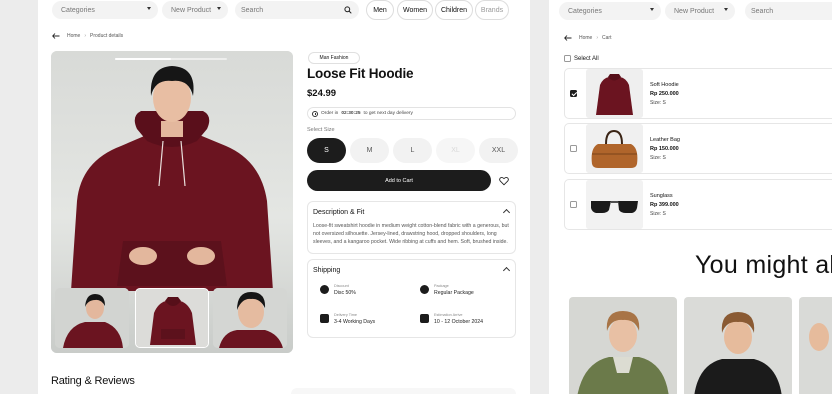  What do you see at coordinates (369, 150) in the screenshot?
I see `size-option-m: M` at bounding box center [369, 150].